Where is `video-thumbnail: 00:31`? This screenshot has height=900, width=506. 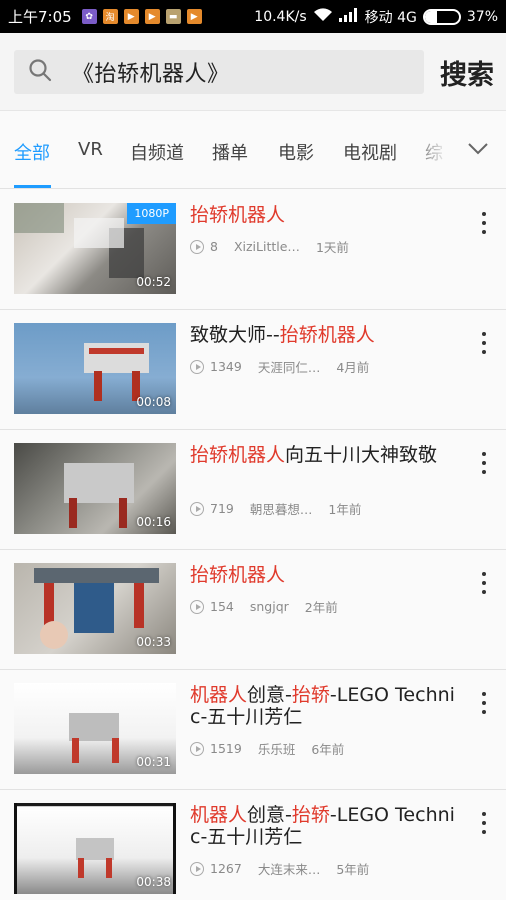
video-thumbnail: 00:31 is located at coordinates (95, 728).